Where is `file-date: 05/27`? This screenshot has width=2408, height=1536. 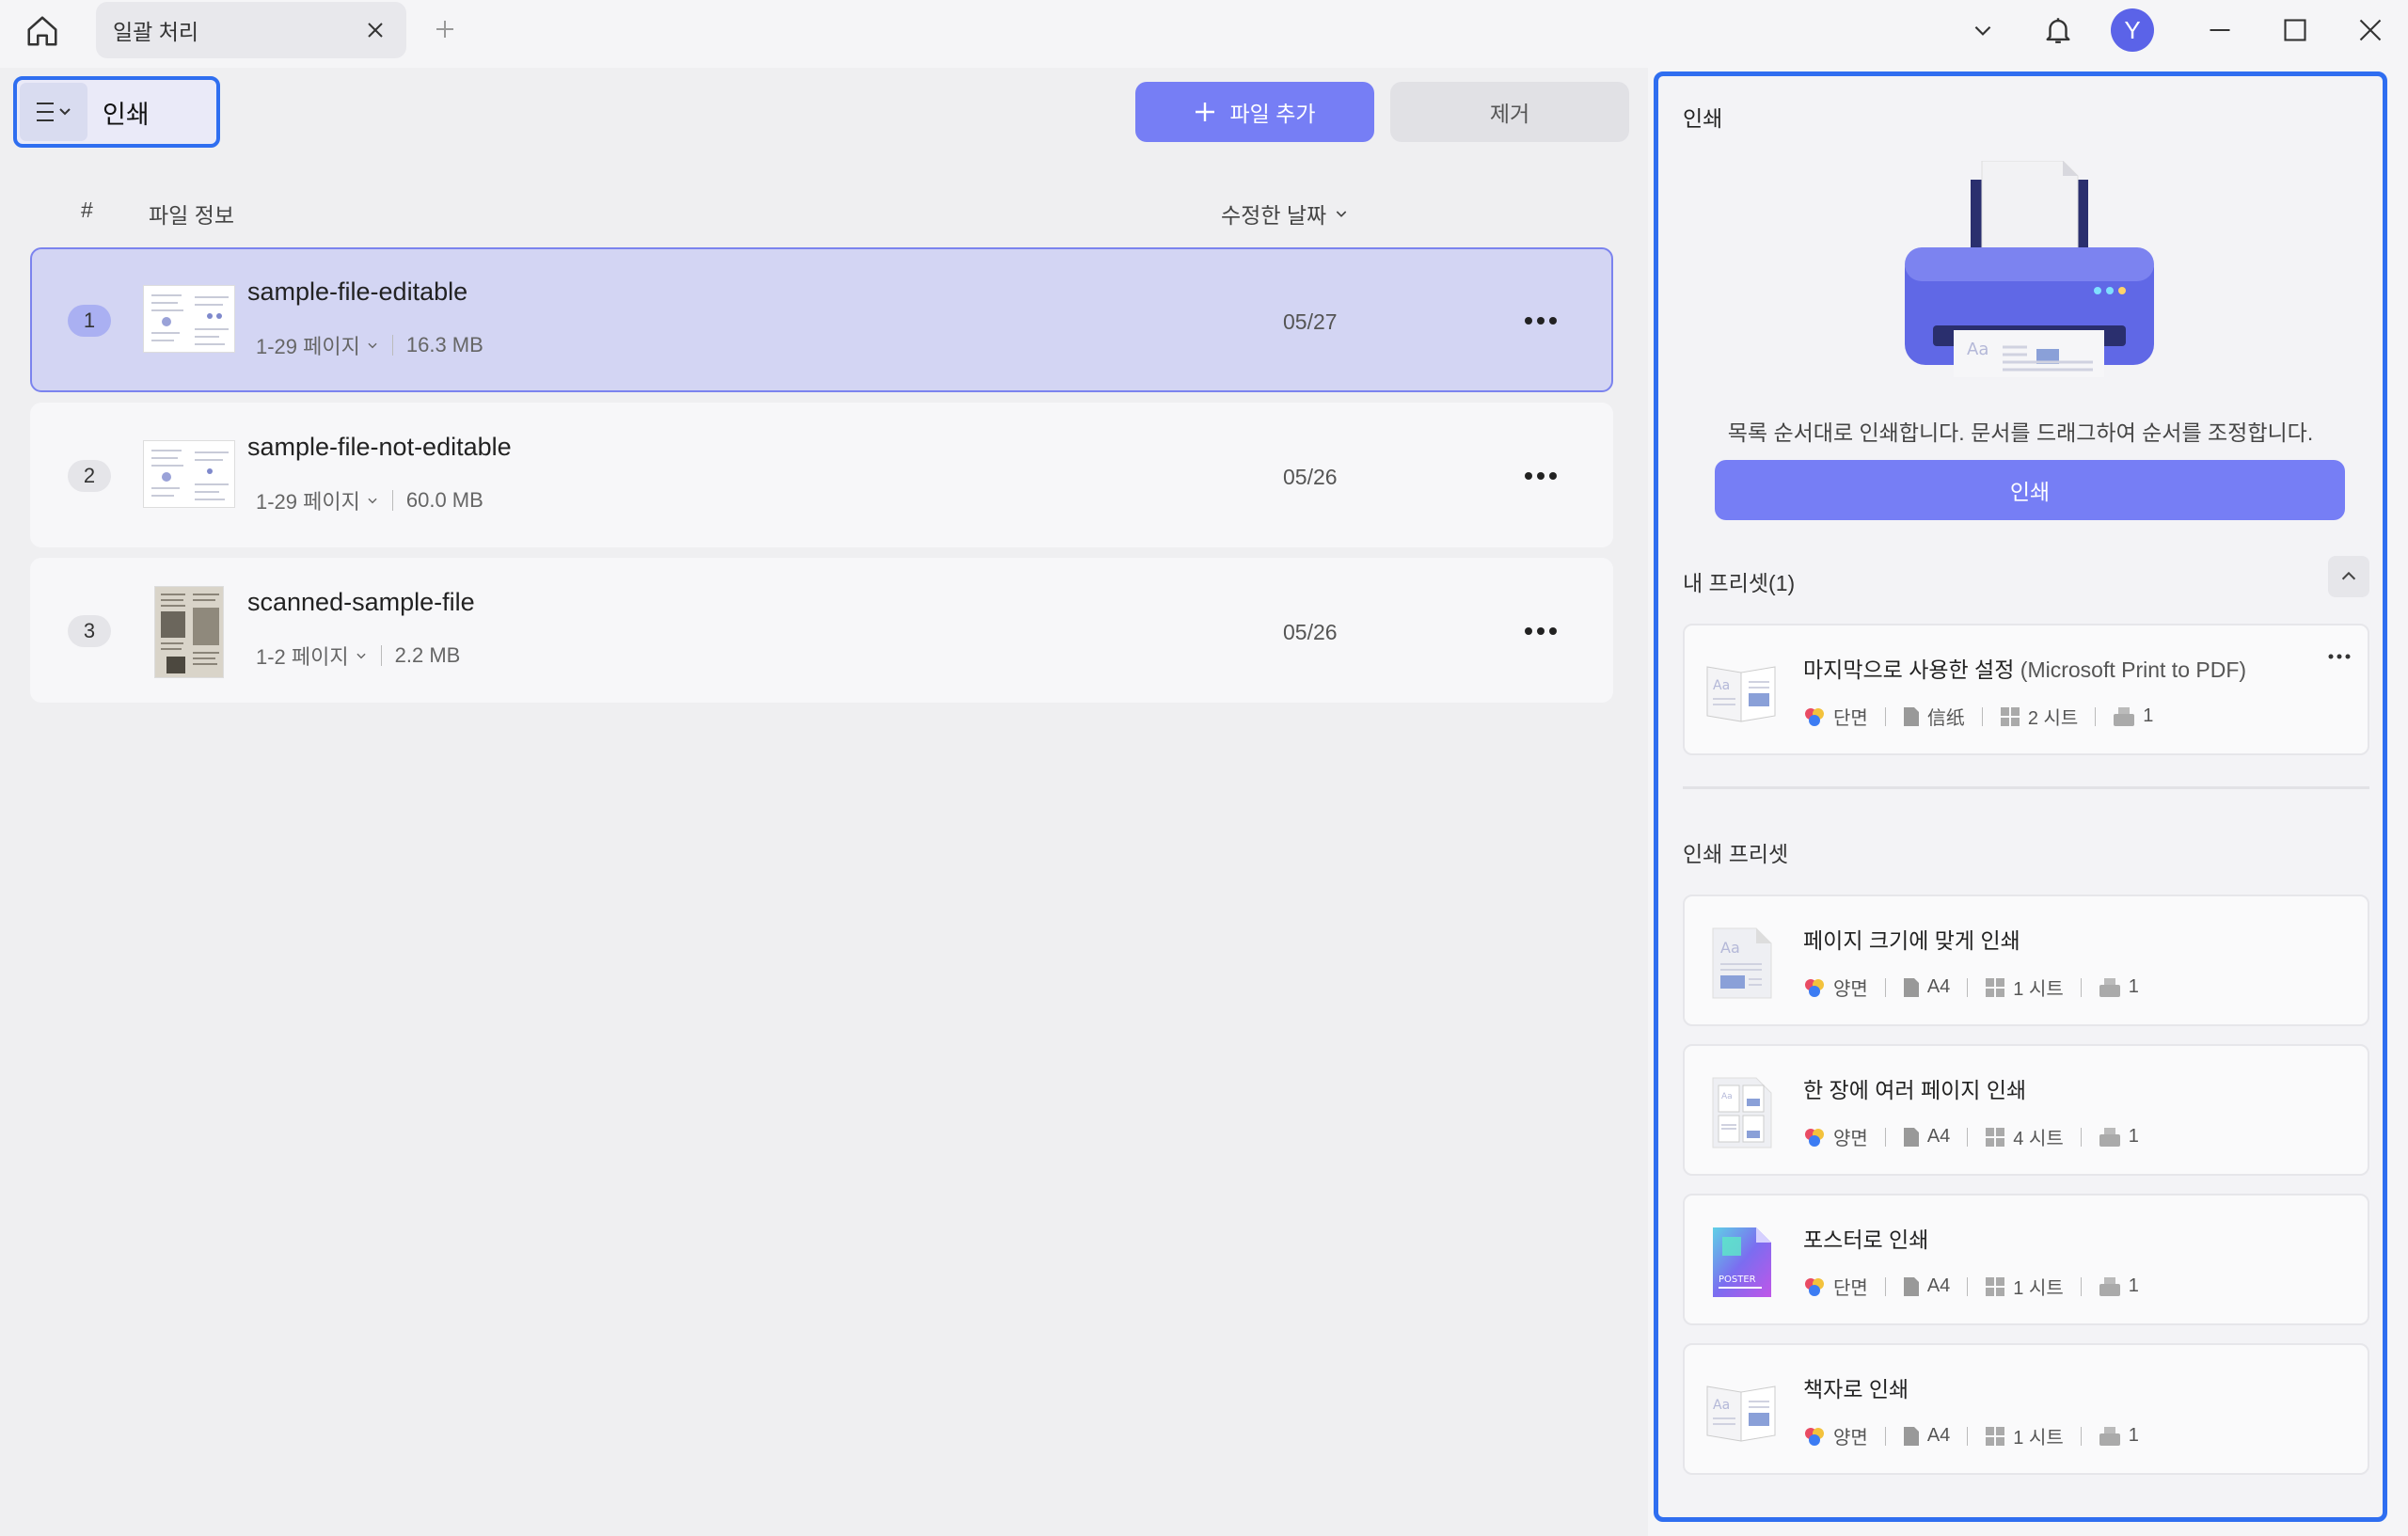
file-date: 05/27 is located at coordinates (1311, 322).